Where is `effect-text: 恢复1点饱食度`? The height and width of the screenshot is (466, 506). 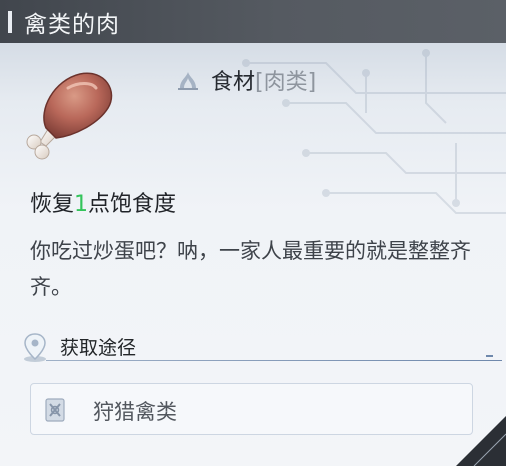 effect-text: 恢复1点饱食度 is located at coordinates (103, 202).